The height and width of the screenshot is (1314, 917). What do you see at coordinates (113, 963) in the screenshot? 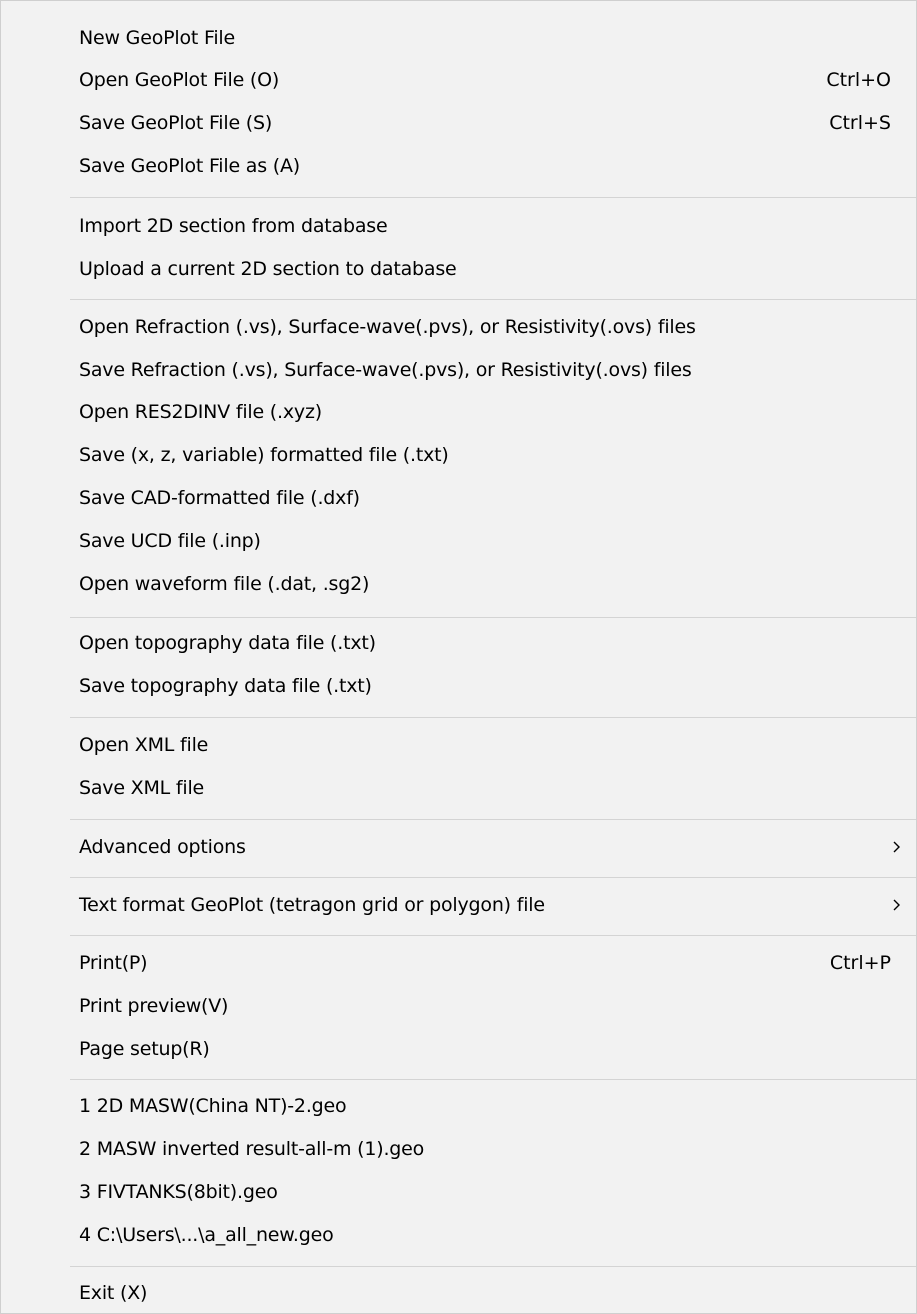
I see `menu-item-label: Print(P)` at bounding box center [113, 963].